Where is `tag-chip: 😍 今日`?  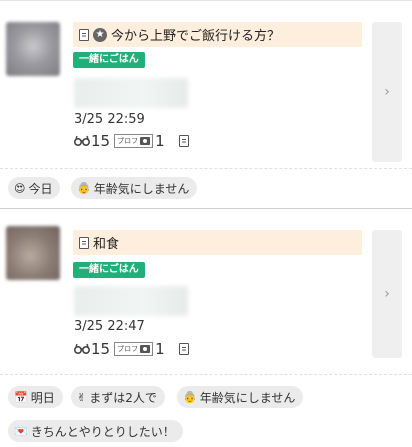
tag-chip: 😍 今日 is located at coordinates (34, 188).